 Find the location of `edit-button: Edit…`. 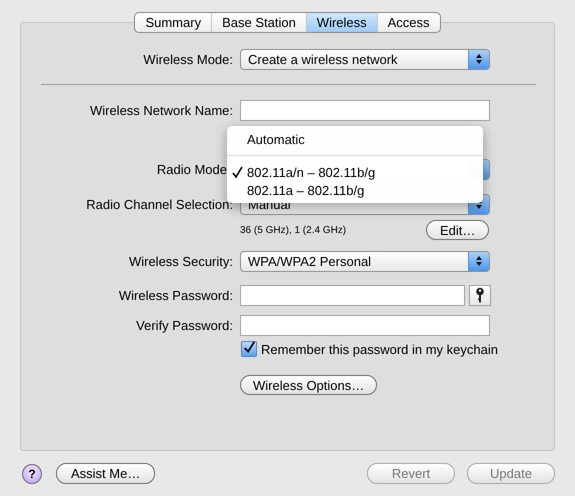

edit-button: Edit… is located at coordinates (458, 230).